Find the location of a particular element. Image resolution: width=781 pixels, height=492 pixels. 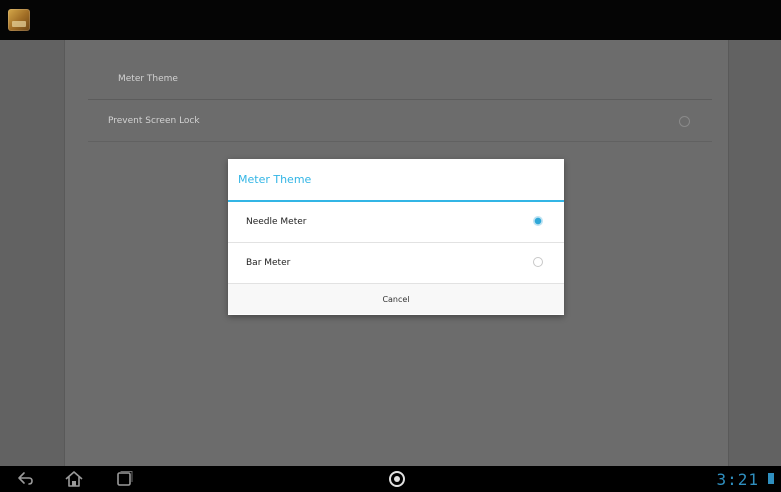

back-icon is located at coordinates (25, 479).